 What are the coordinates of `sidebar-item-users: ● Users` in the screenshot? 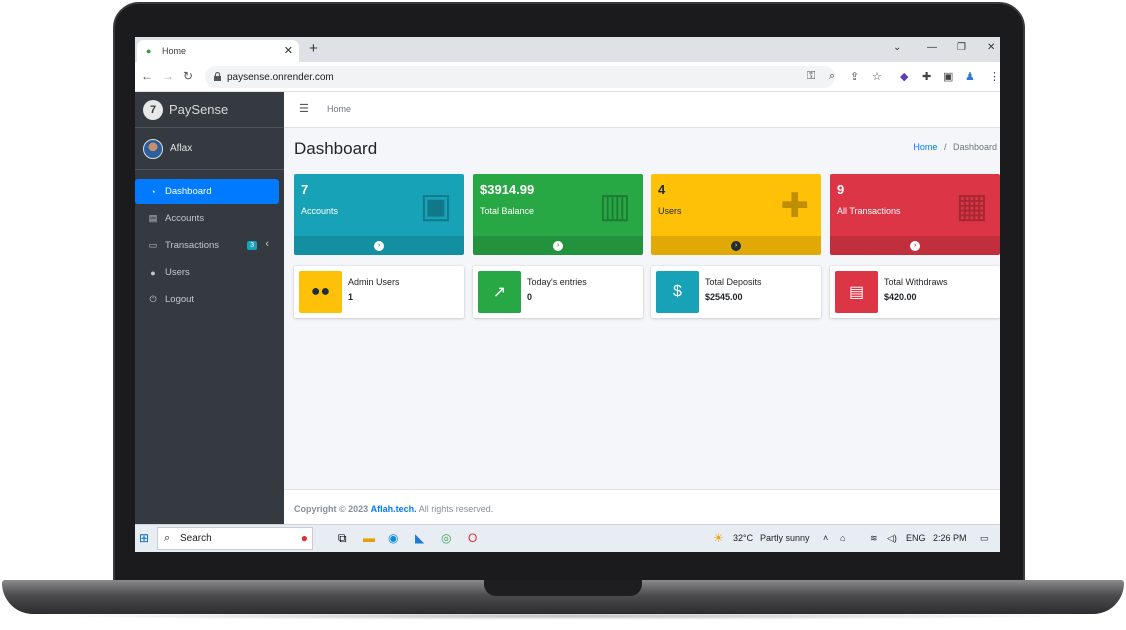 It's located at (207, 272).